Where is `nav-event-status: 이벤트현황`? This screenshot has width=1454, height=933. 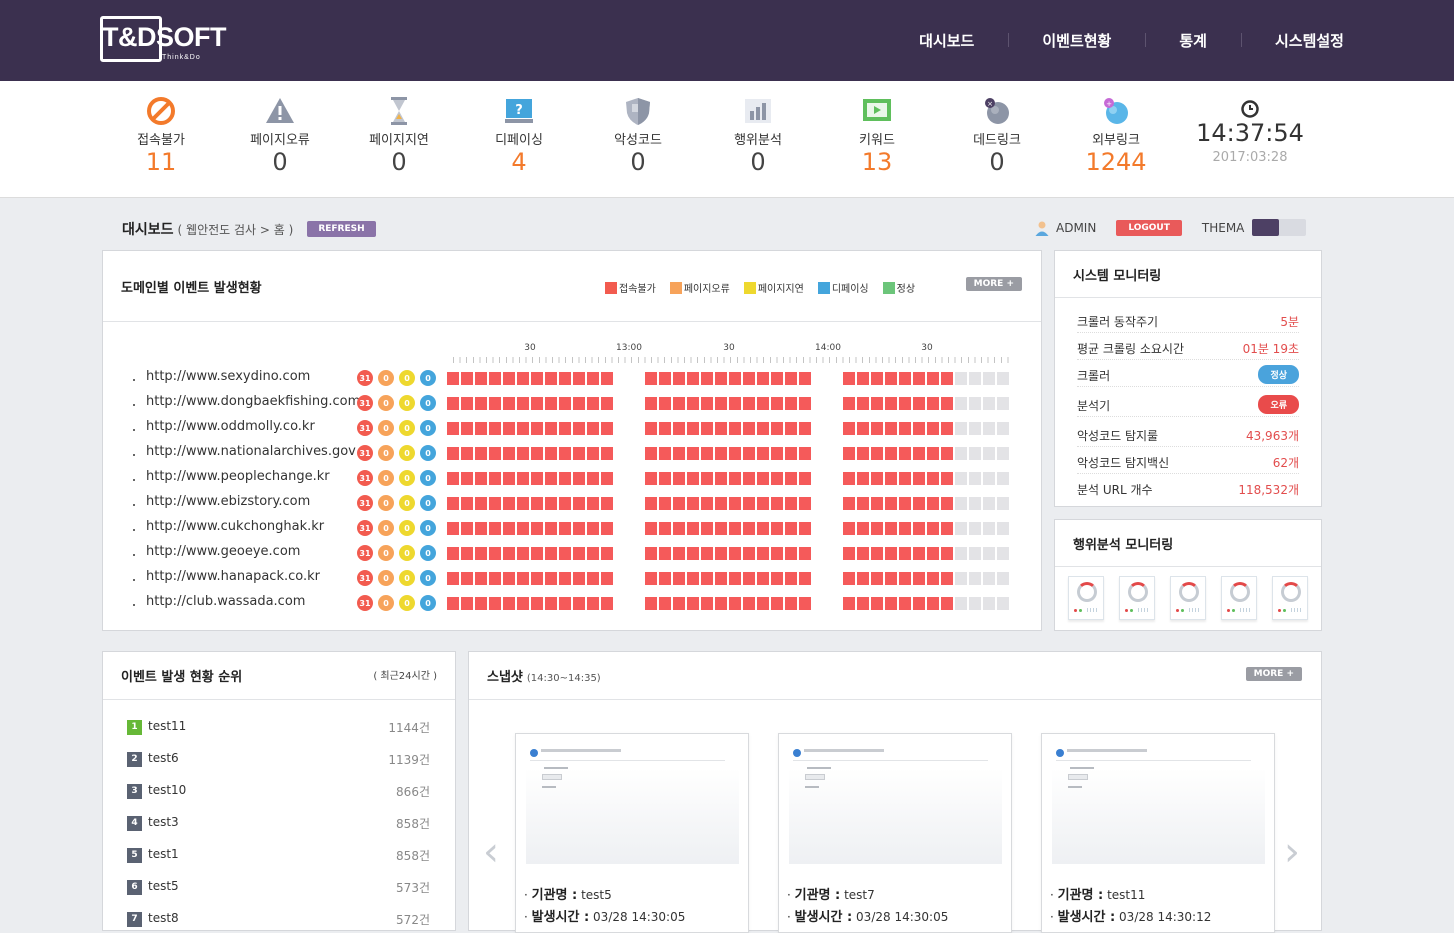 nav-event-status: 이벤트현황 is located at coordinates (1076, 40).